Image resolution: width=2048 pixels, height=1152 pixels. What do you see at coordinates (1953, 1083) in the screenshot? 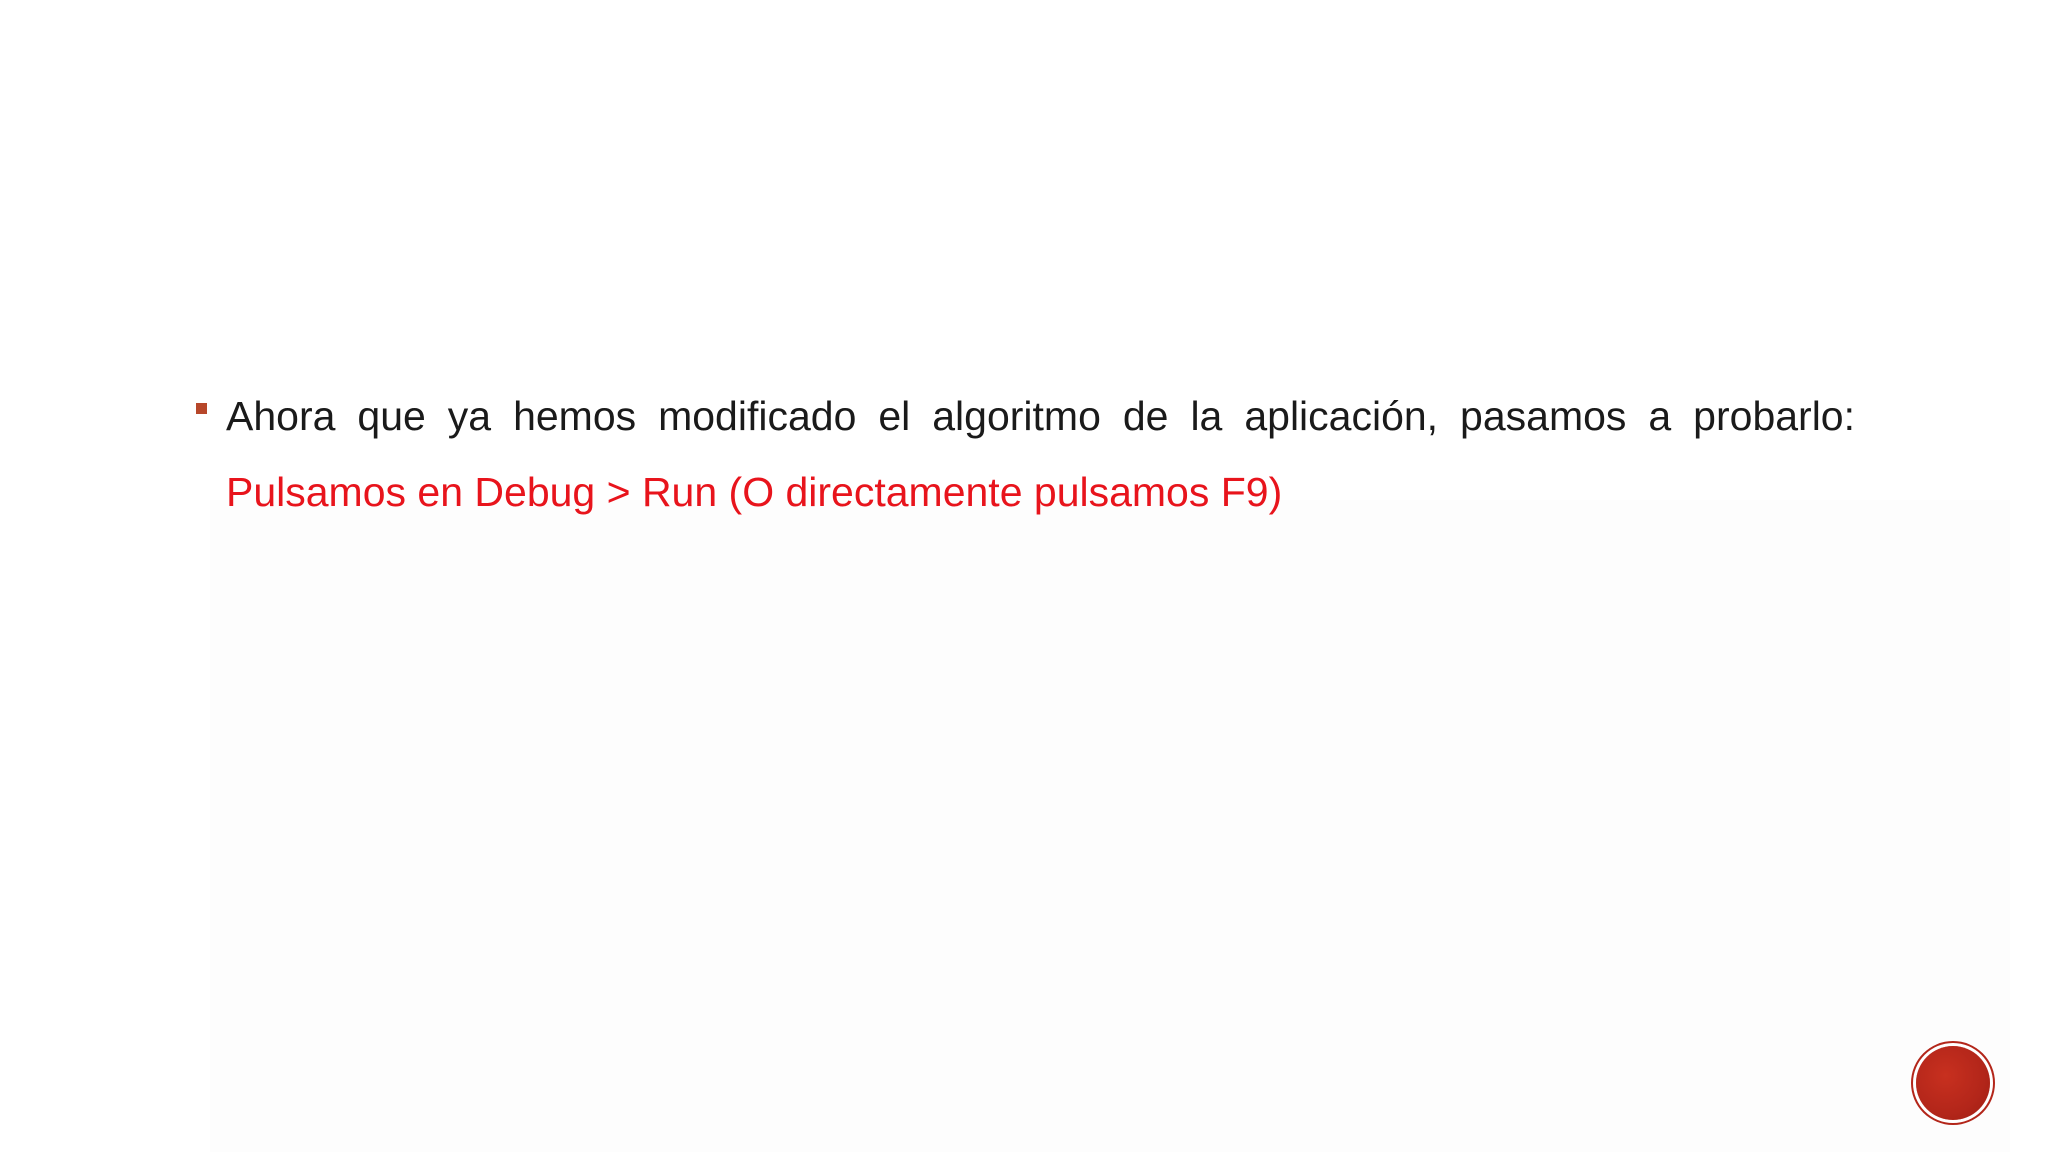
I see `slide-number-badge-icon` at bounding box center [1953, 1083].